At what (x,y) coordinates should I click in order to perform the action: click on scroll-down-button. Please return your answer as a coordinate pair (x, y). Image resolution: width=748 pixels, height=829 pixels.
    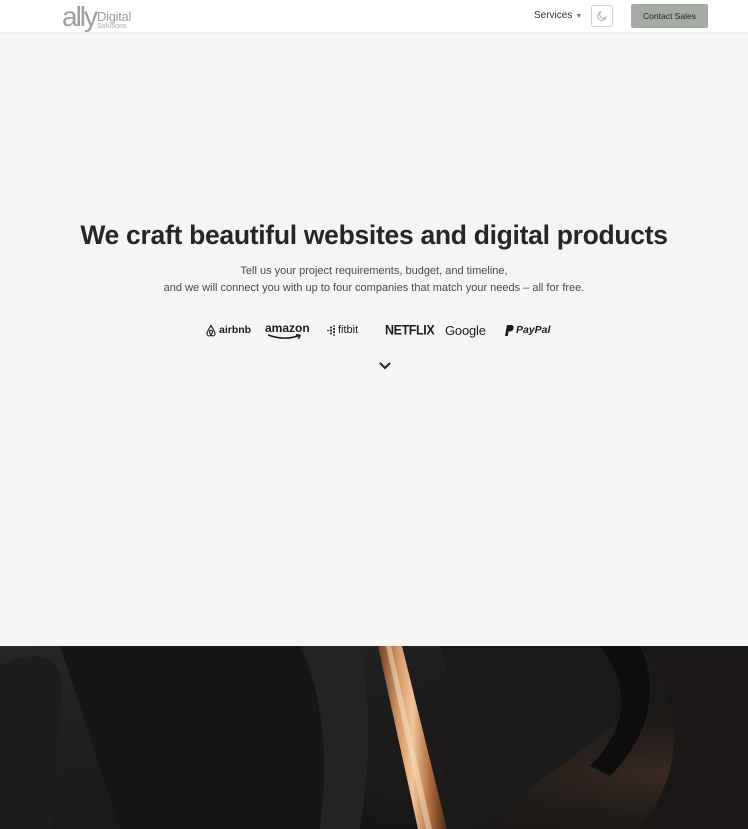
    Looking at the image, I should click on (385, 366).